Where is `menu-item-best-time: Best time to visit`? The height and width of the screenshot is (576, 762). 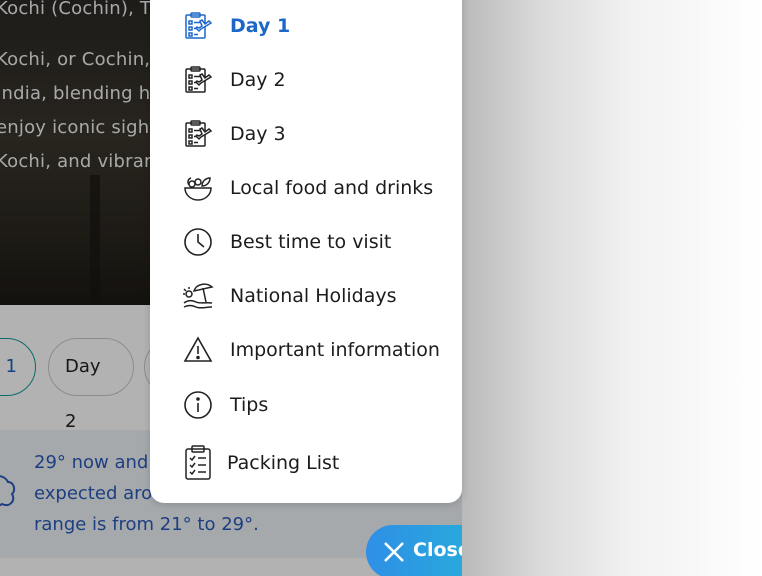 menu-item-best-time: Best time to visit is located at coordinates (306, 242).